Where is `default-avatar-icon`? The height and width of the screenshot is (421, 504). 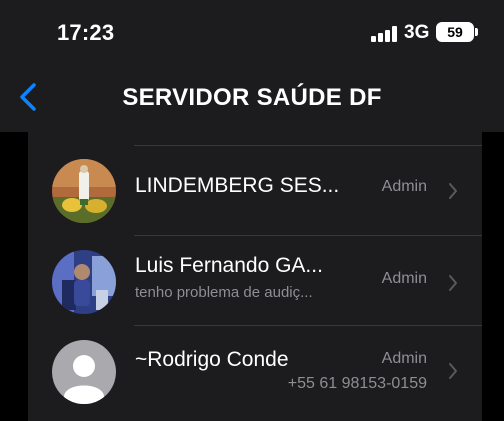
default-avatar-icon is located at coordinates (84, 372).